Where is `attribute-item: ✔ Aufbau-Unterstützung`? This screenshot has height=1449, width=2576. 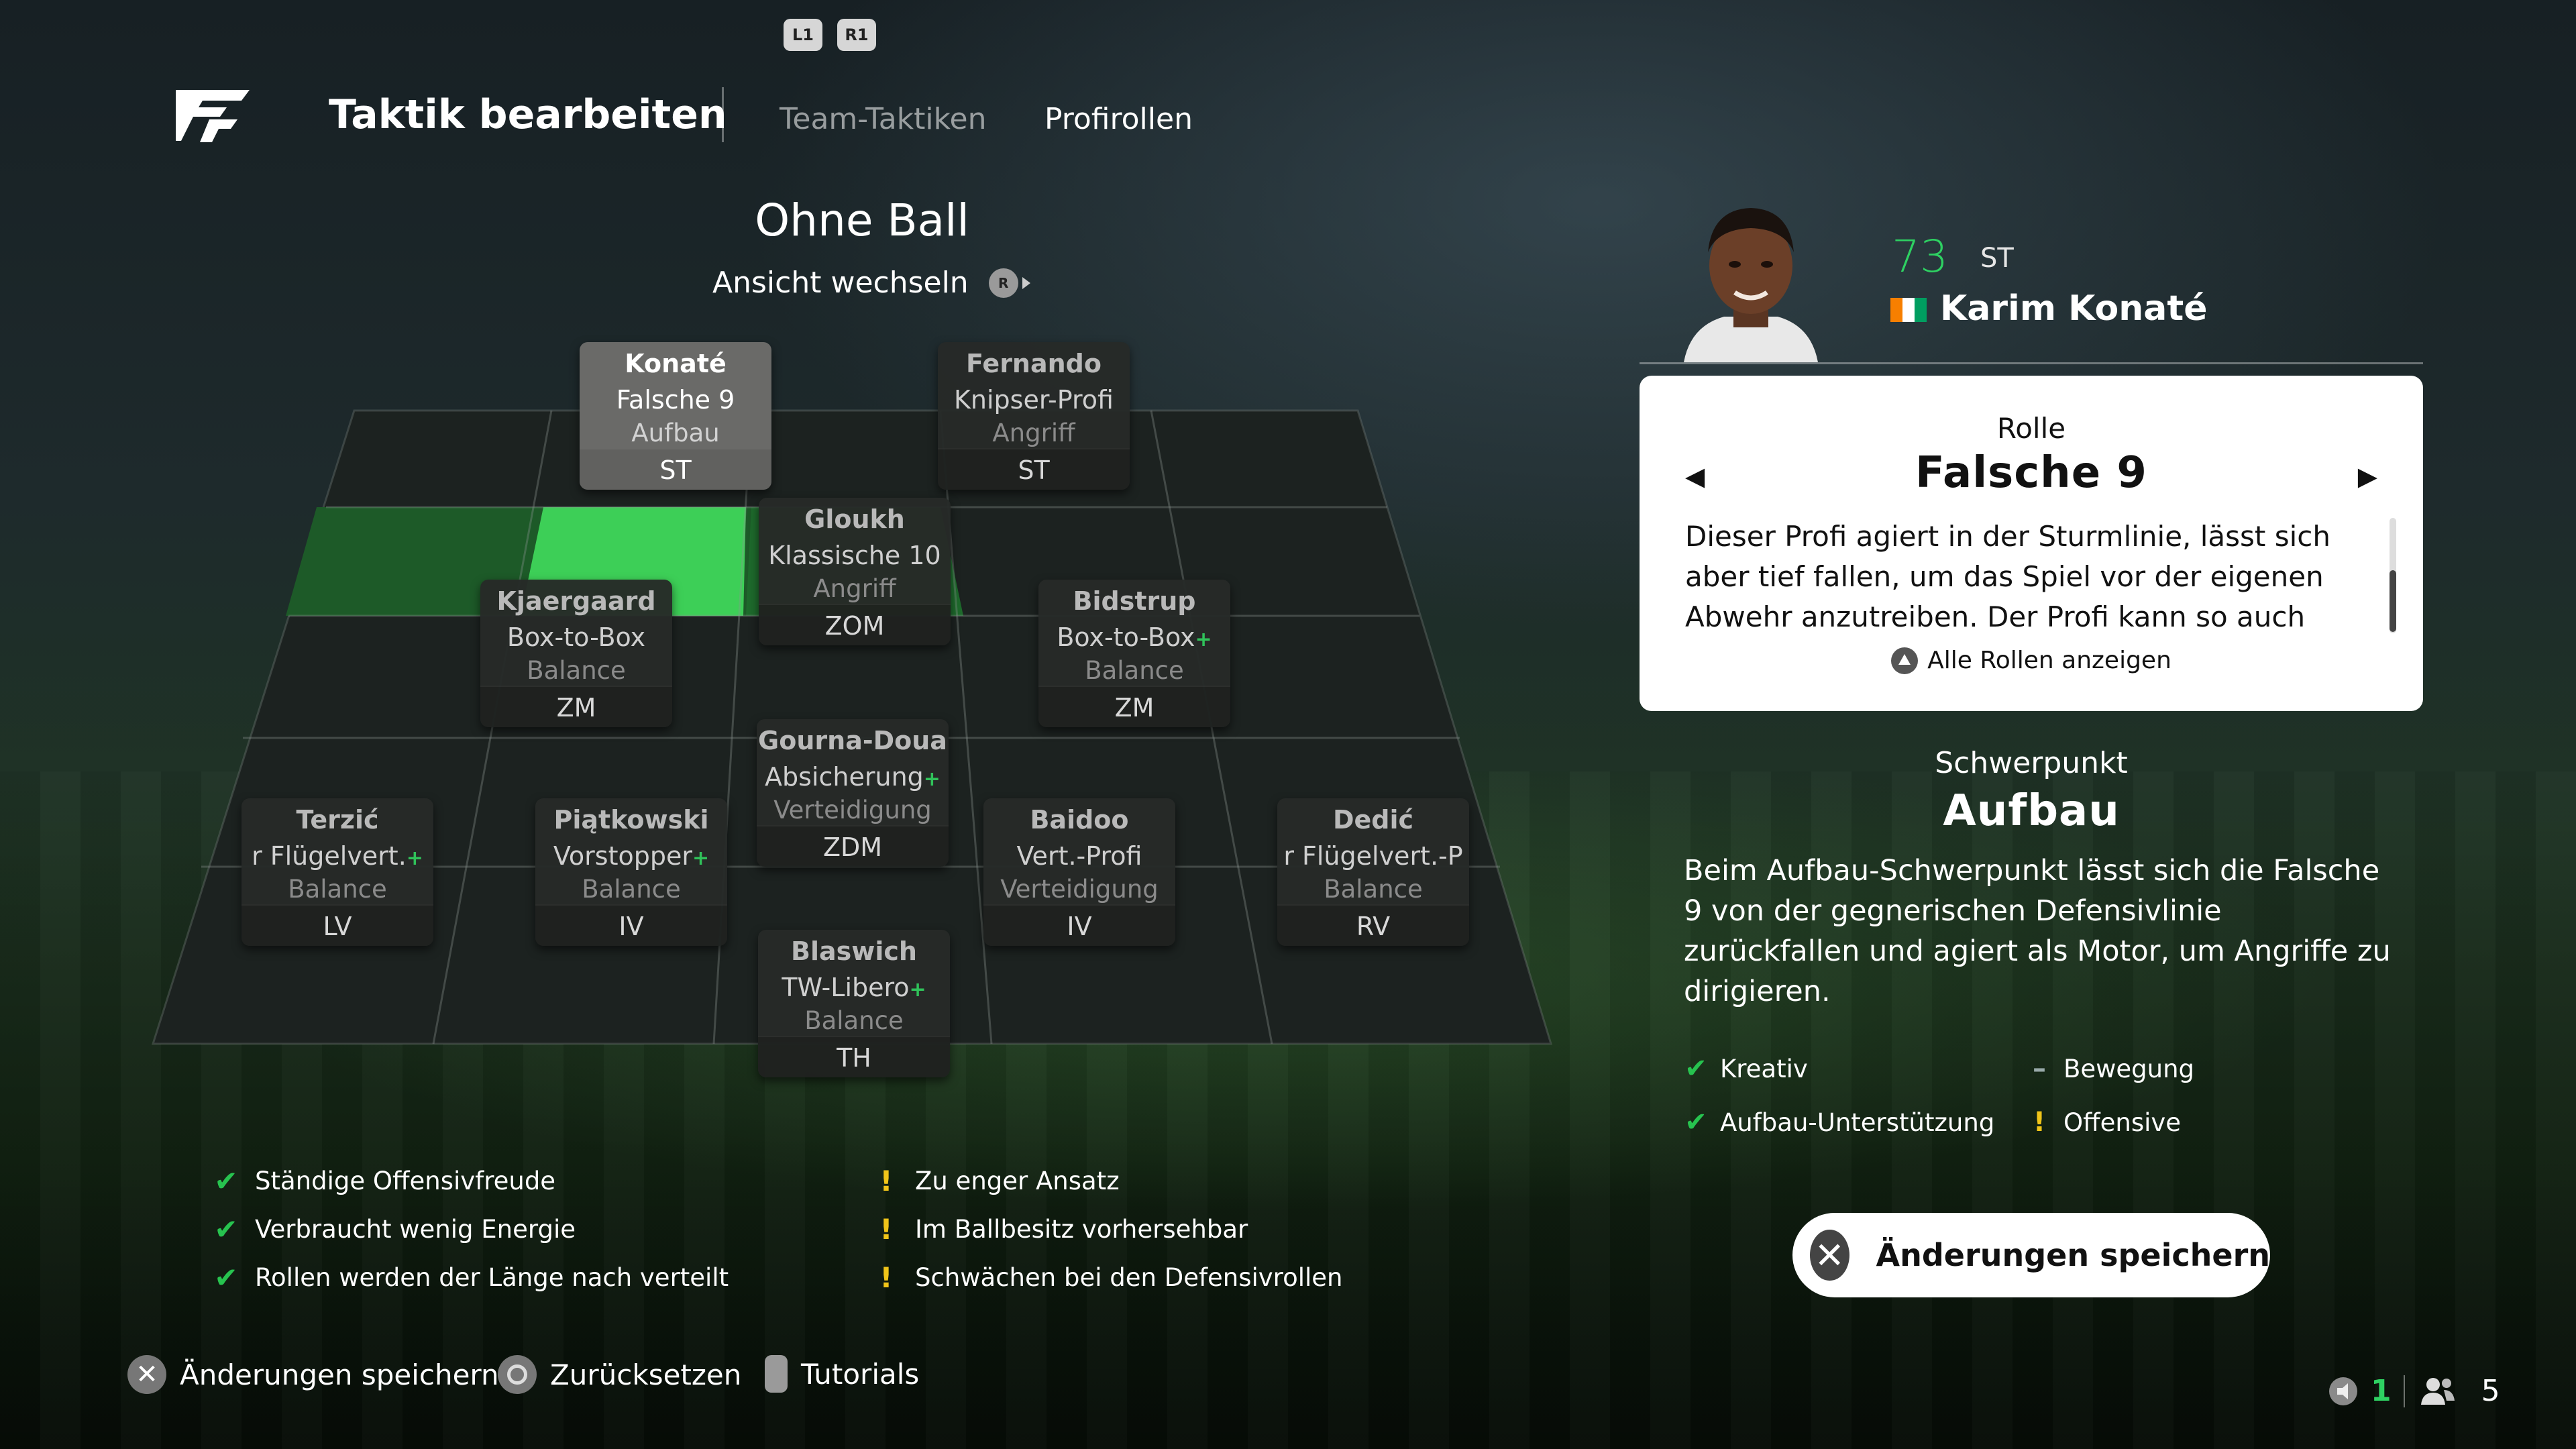 attribute-item: ✔ Aufbau-Unterstützung is located at coordinates (1837, 1122).